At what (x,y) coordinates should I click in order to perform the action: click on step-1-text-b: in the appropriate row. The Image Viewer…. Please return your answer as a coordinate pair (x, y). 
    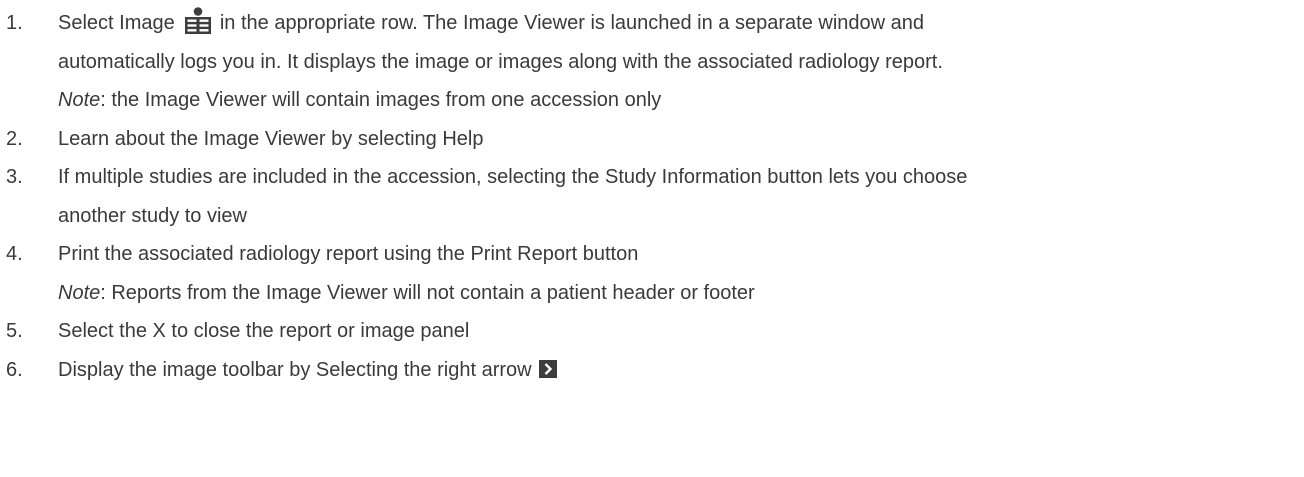
    Looking at the image, I should click on (569, 23).